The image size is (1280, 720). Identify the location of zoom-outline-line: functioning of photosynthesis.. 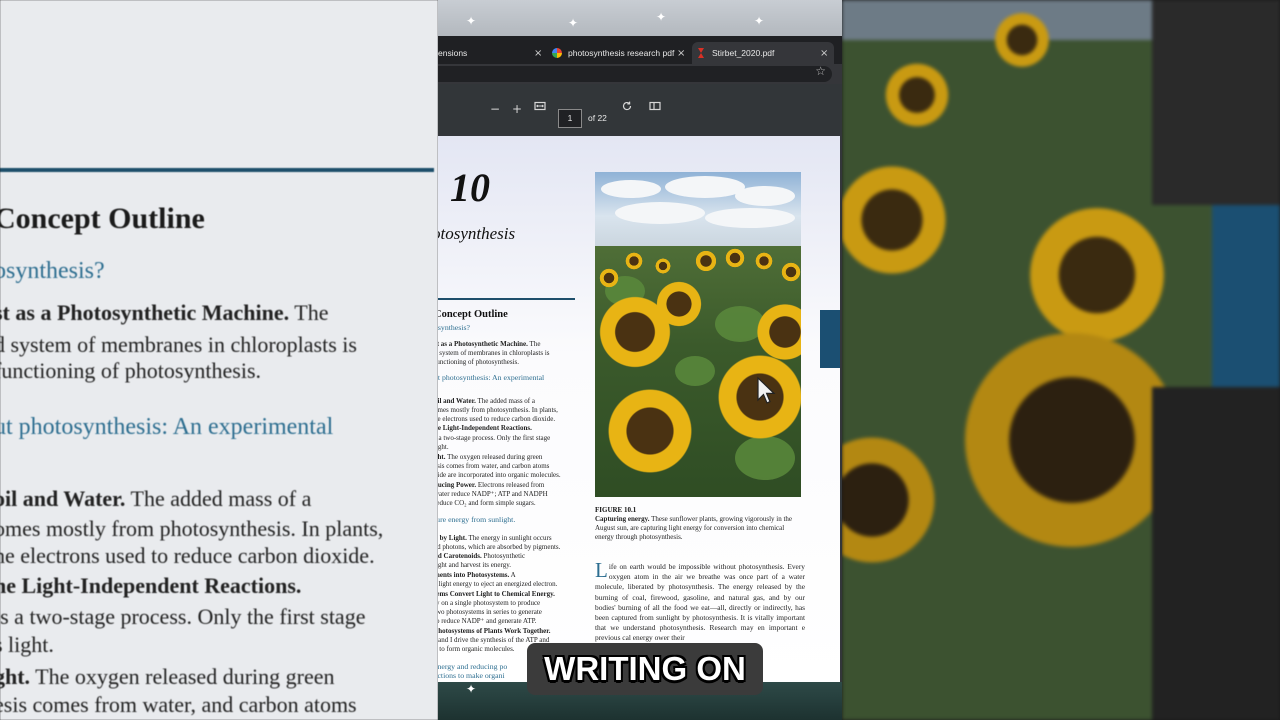
(130, 371).